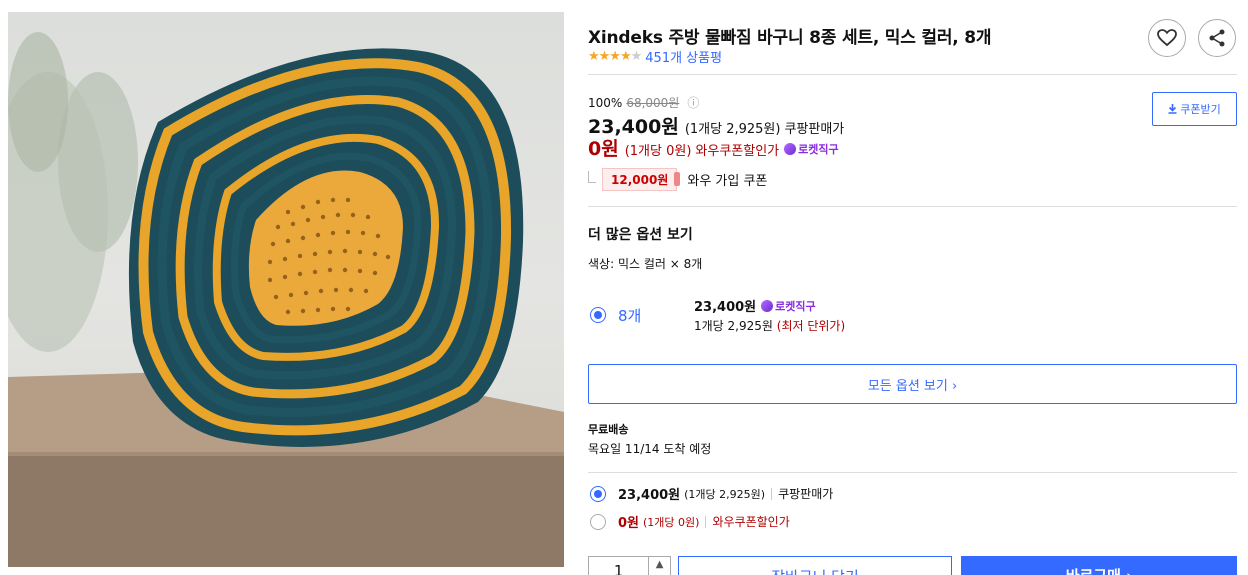 The image size is (1248, 575). Describe the element at coordinates (811, 326) in the screenshot. I see `option-unit-note: (최저 단위가)` at that location.